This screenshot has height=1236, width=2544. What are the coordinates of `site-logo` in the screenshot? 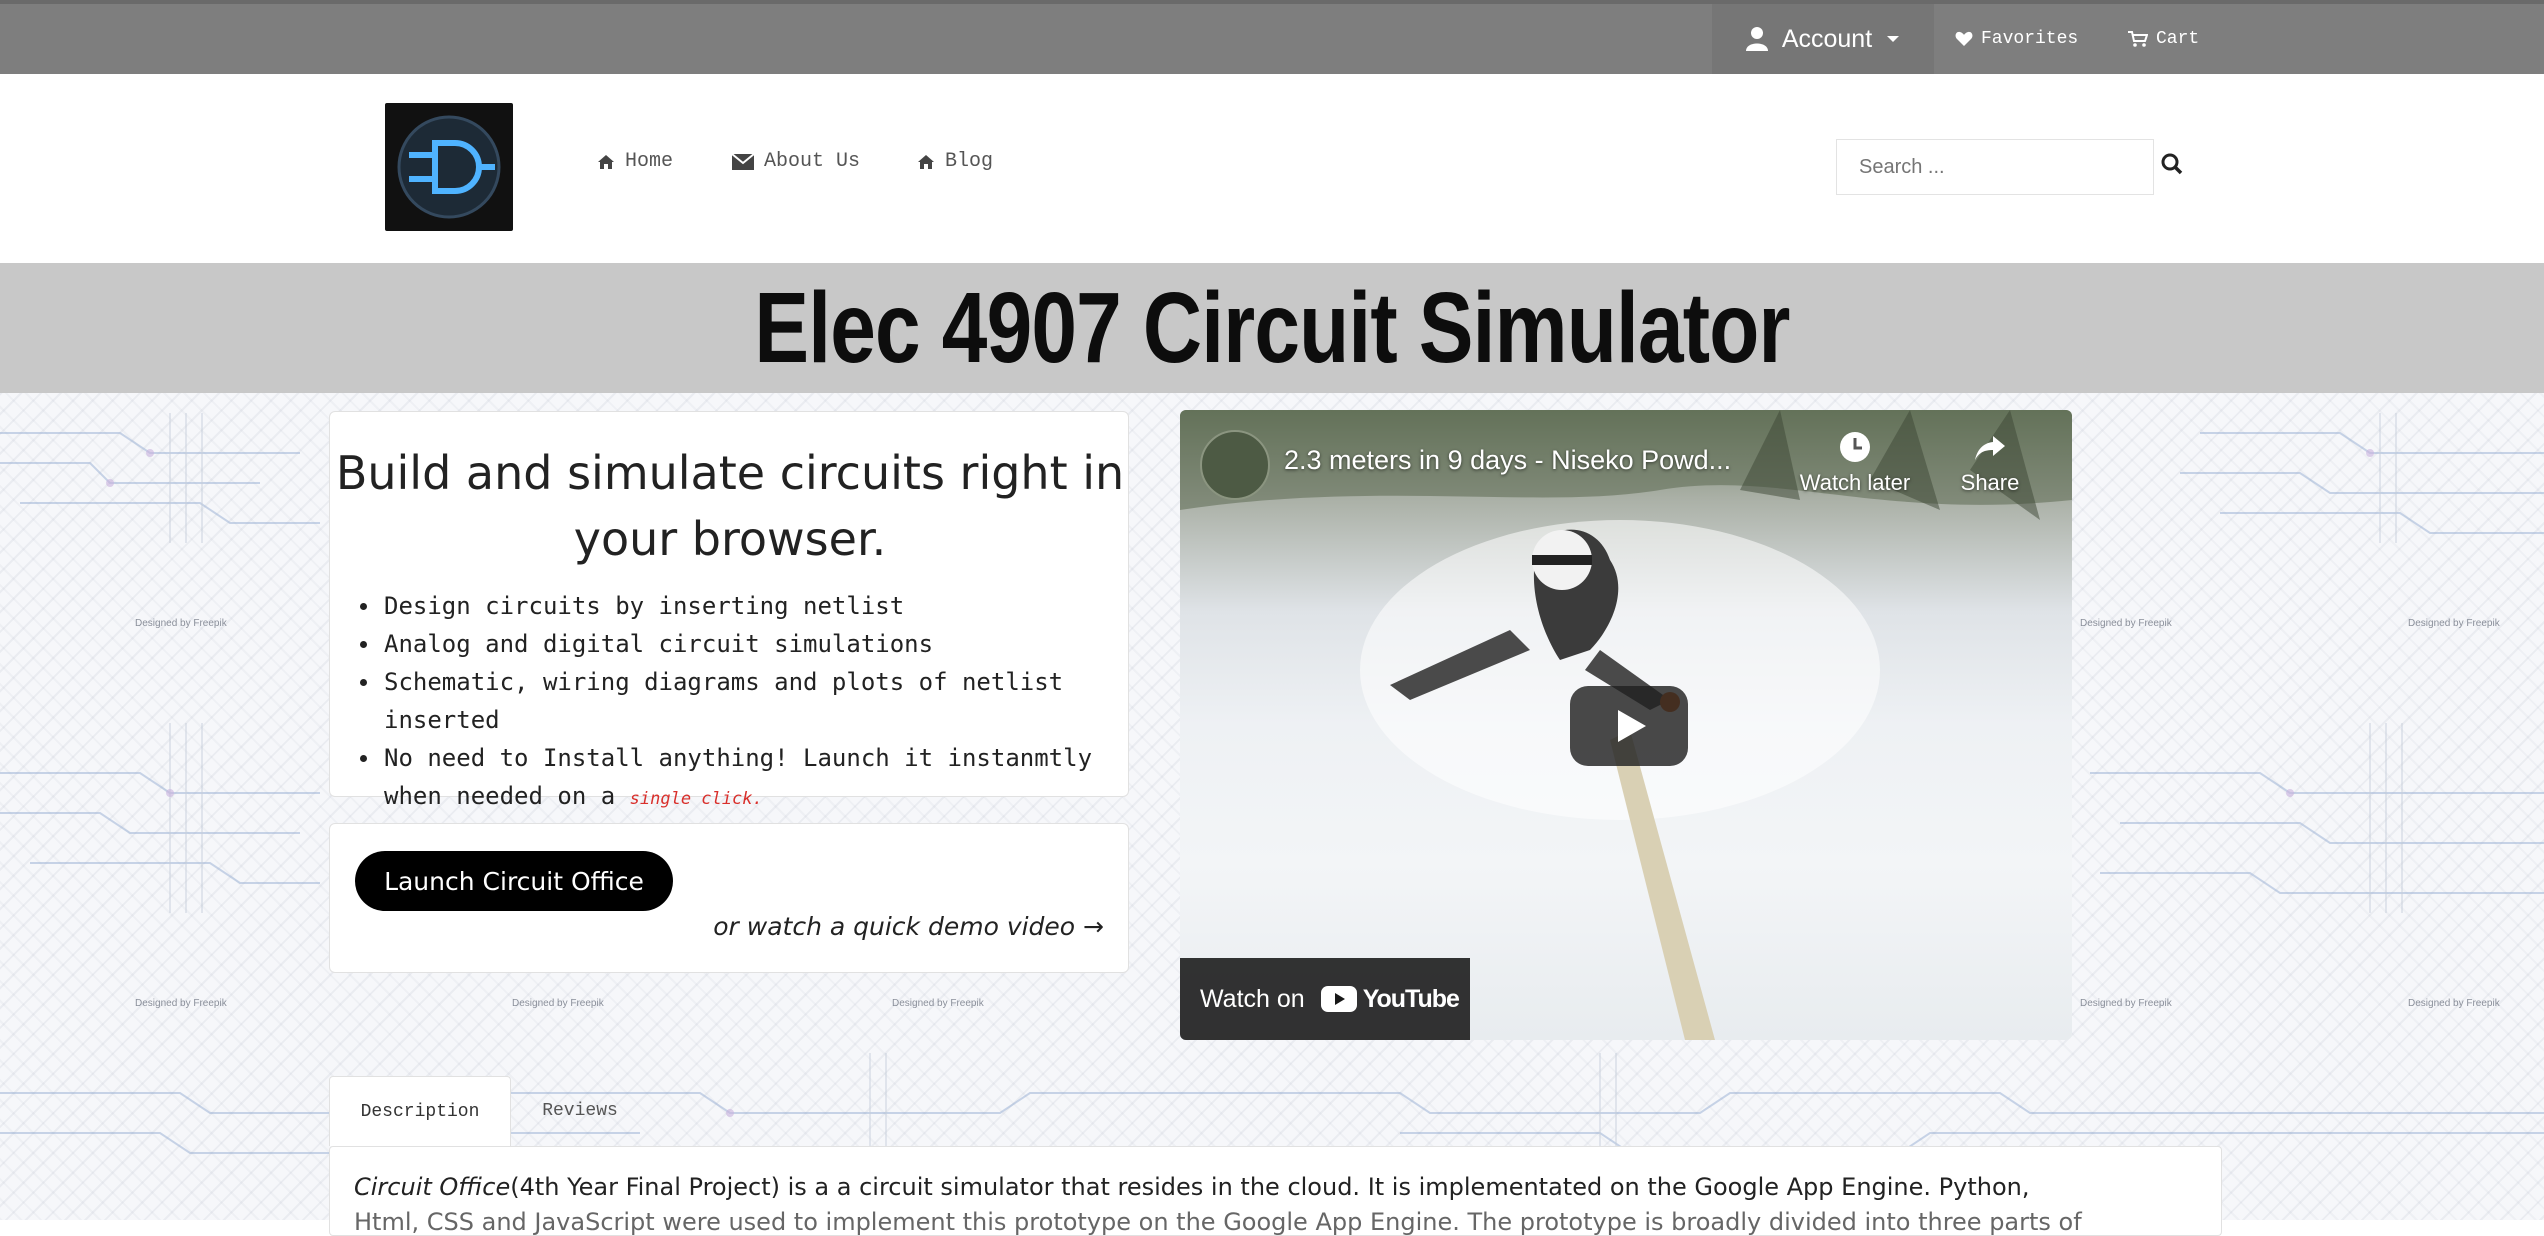 It's located at (449, 167).